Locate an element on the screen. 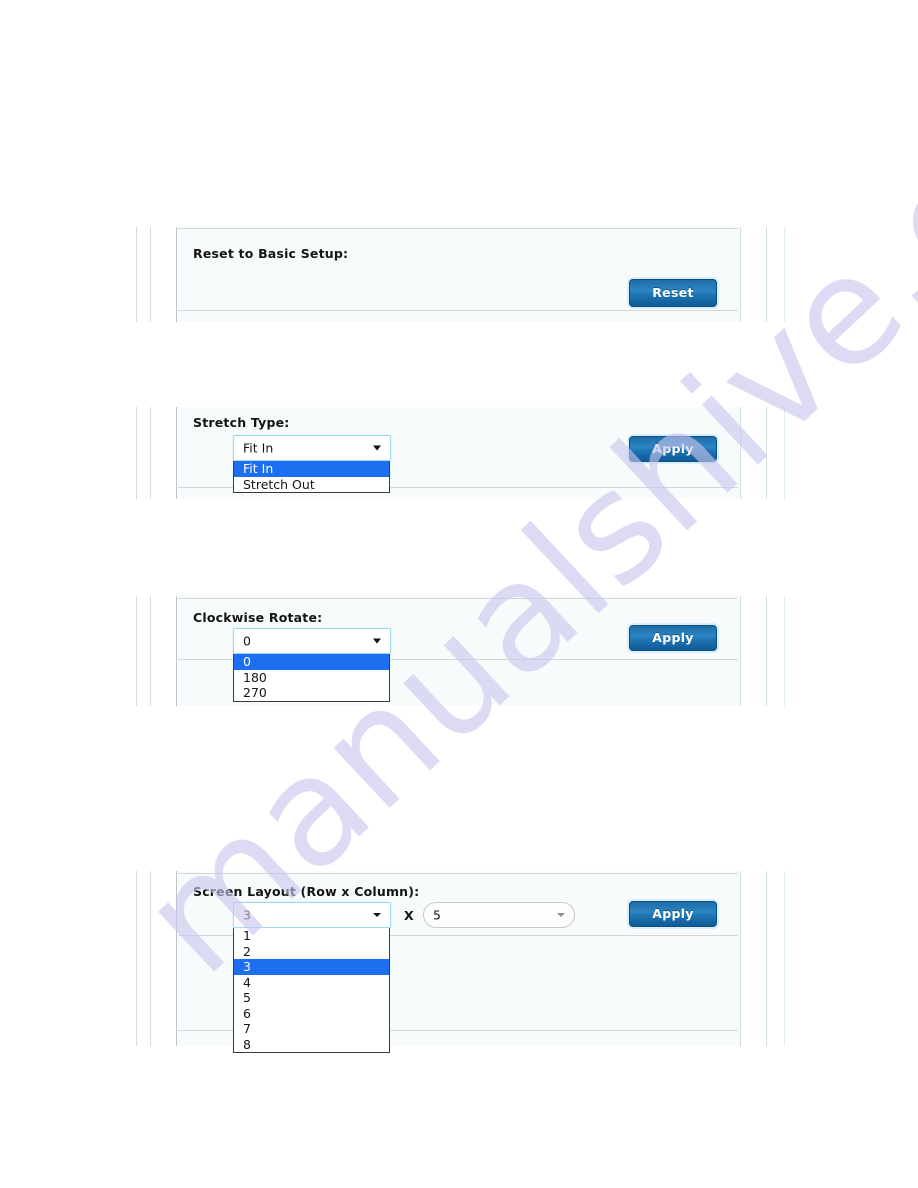  screen-layout-row-option-list: 1 2 3 4 5 6 7 8 is located at coordinates (311, 990).